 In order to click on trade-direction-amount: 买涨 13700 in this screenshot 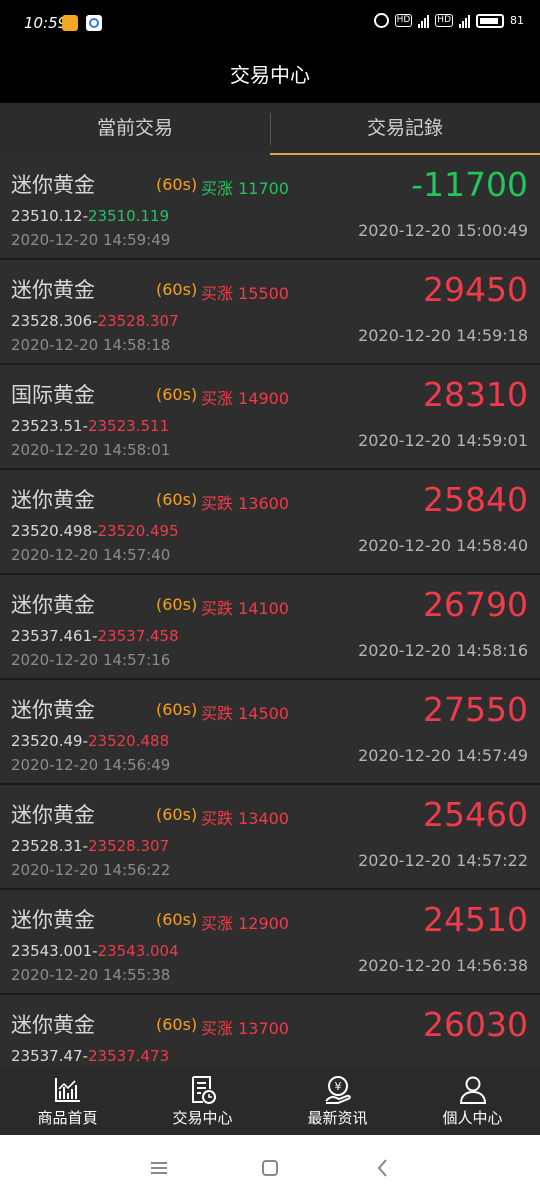, I will do `click(245, 1028)`.